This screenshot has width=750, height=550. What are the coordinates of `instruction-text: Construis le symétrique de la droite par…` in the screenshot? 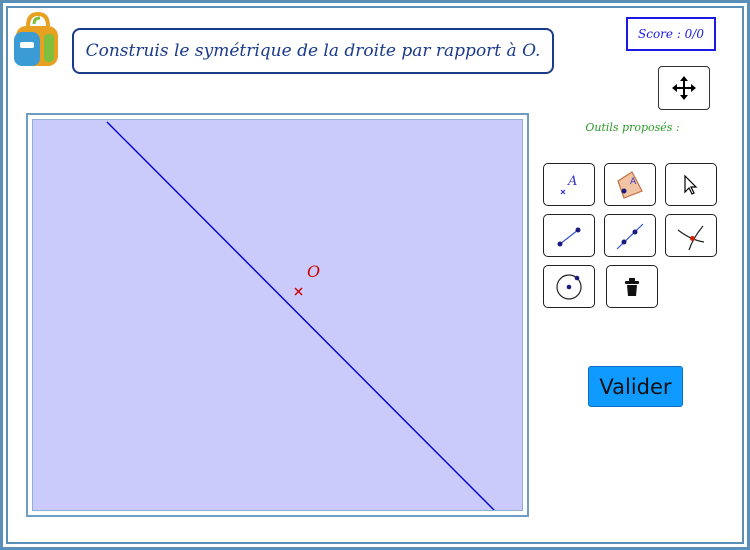 It's located at (313, 51).